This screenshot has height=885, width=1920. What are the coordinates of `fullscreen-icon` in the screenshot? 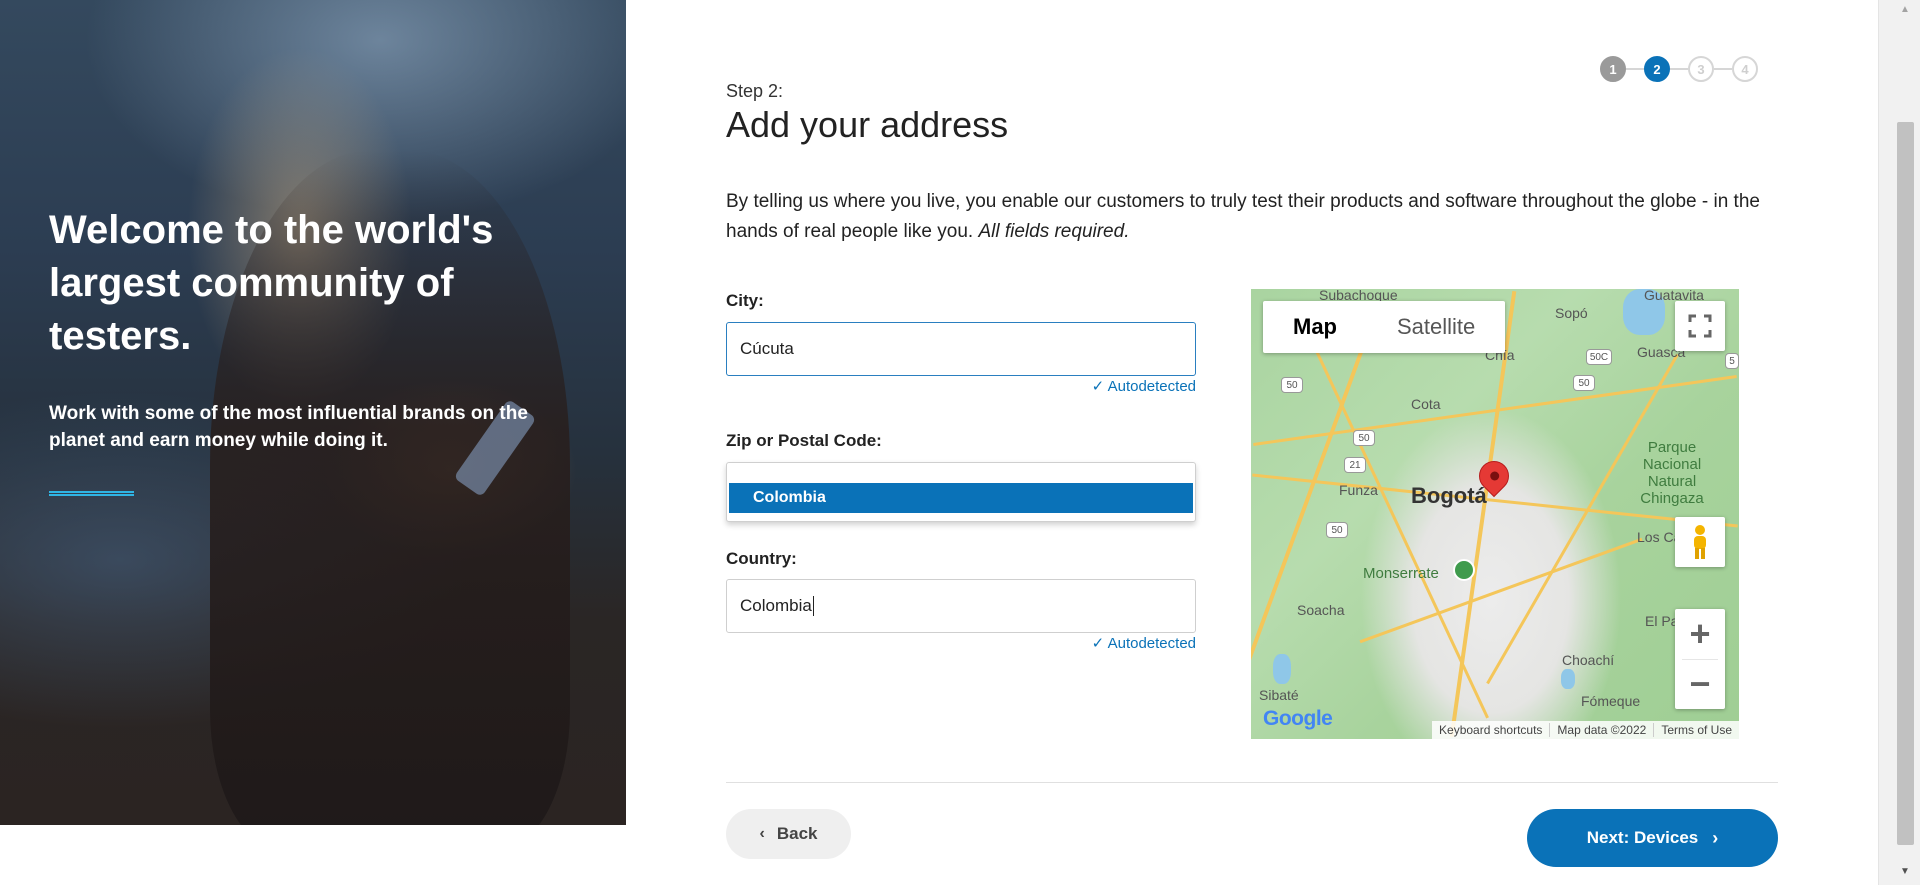 It's located at (1700, 326).